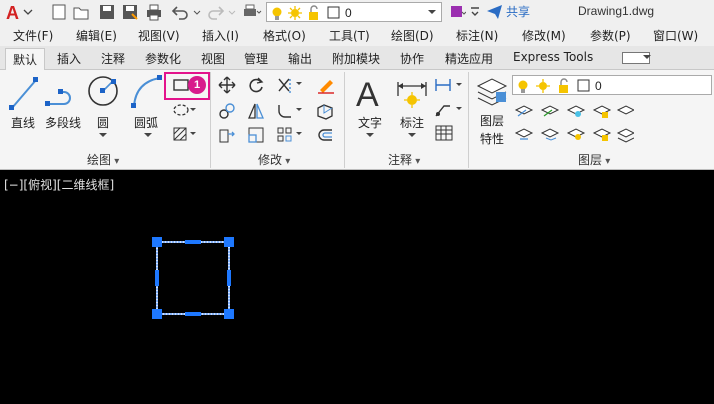 This screenshot has height=404, width=714. I want to click on modify-panel-label: 修改, so click(274, 159).